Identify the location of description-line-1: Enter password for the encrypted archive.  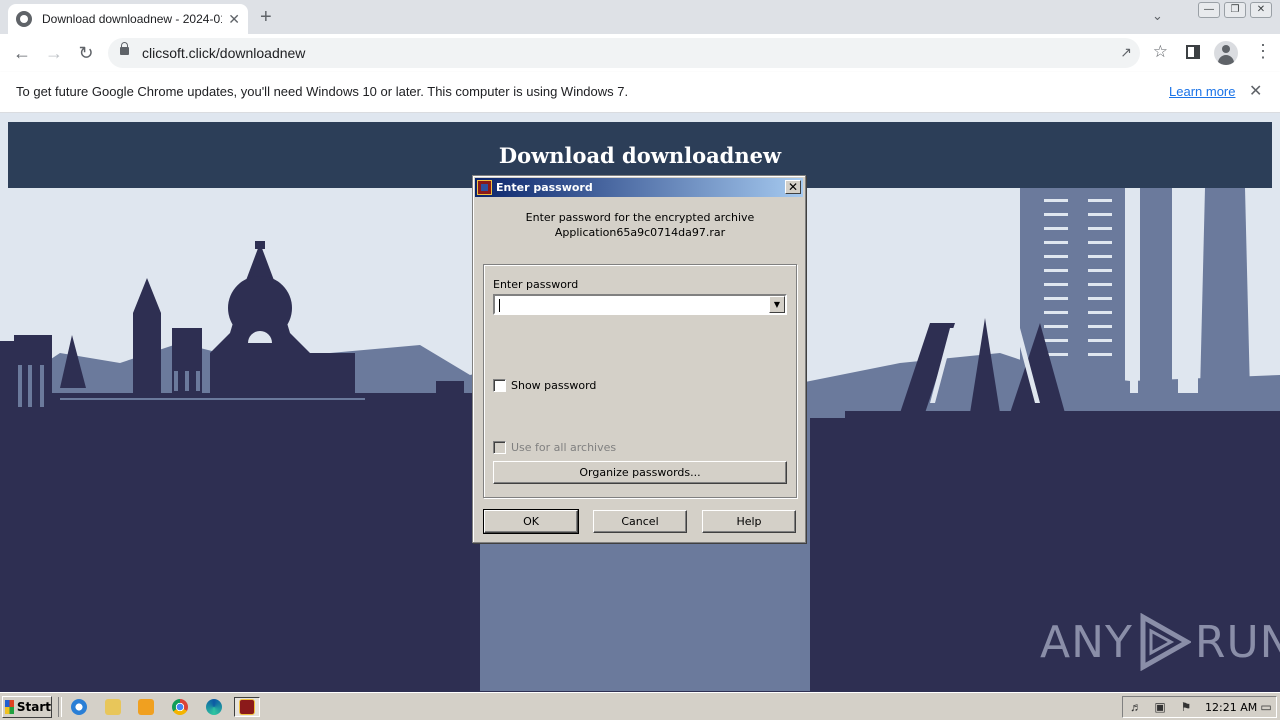
(640, 217).